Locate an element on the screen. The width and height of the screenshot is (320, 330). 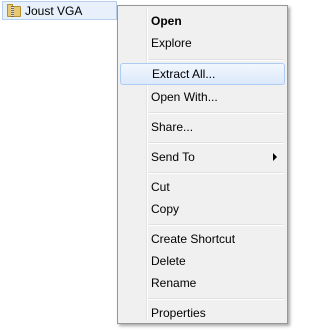
menu-item-label: Create Shortcut is located at coordinates (193, 239).